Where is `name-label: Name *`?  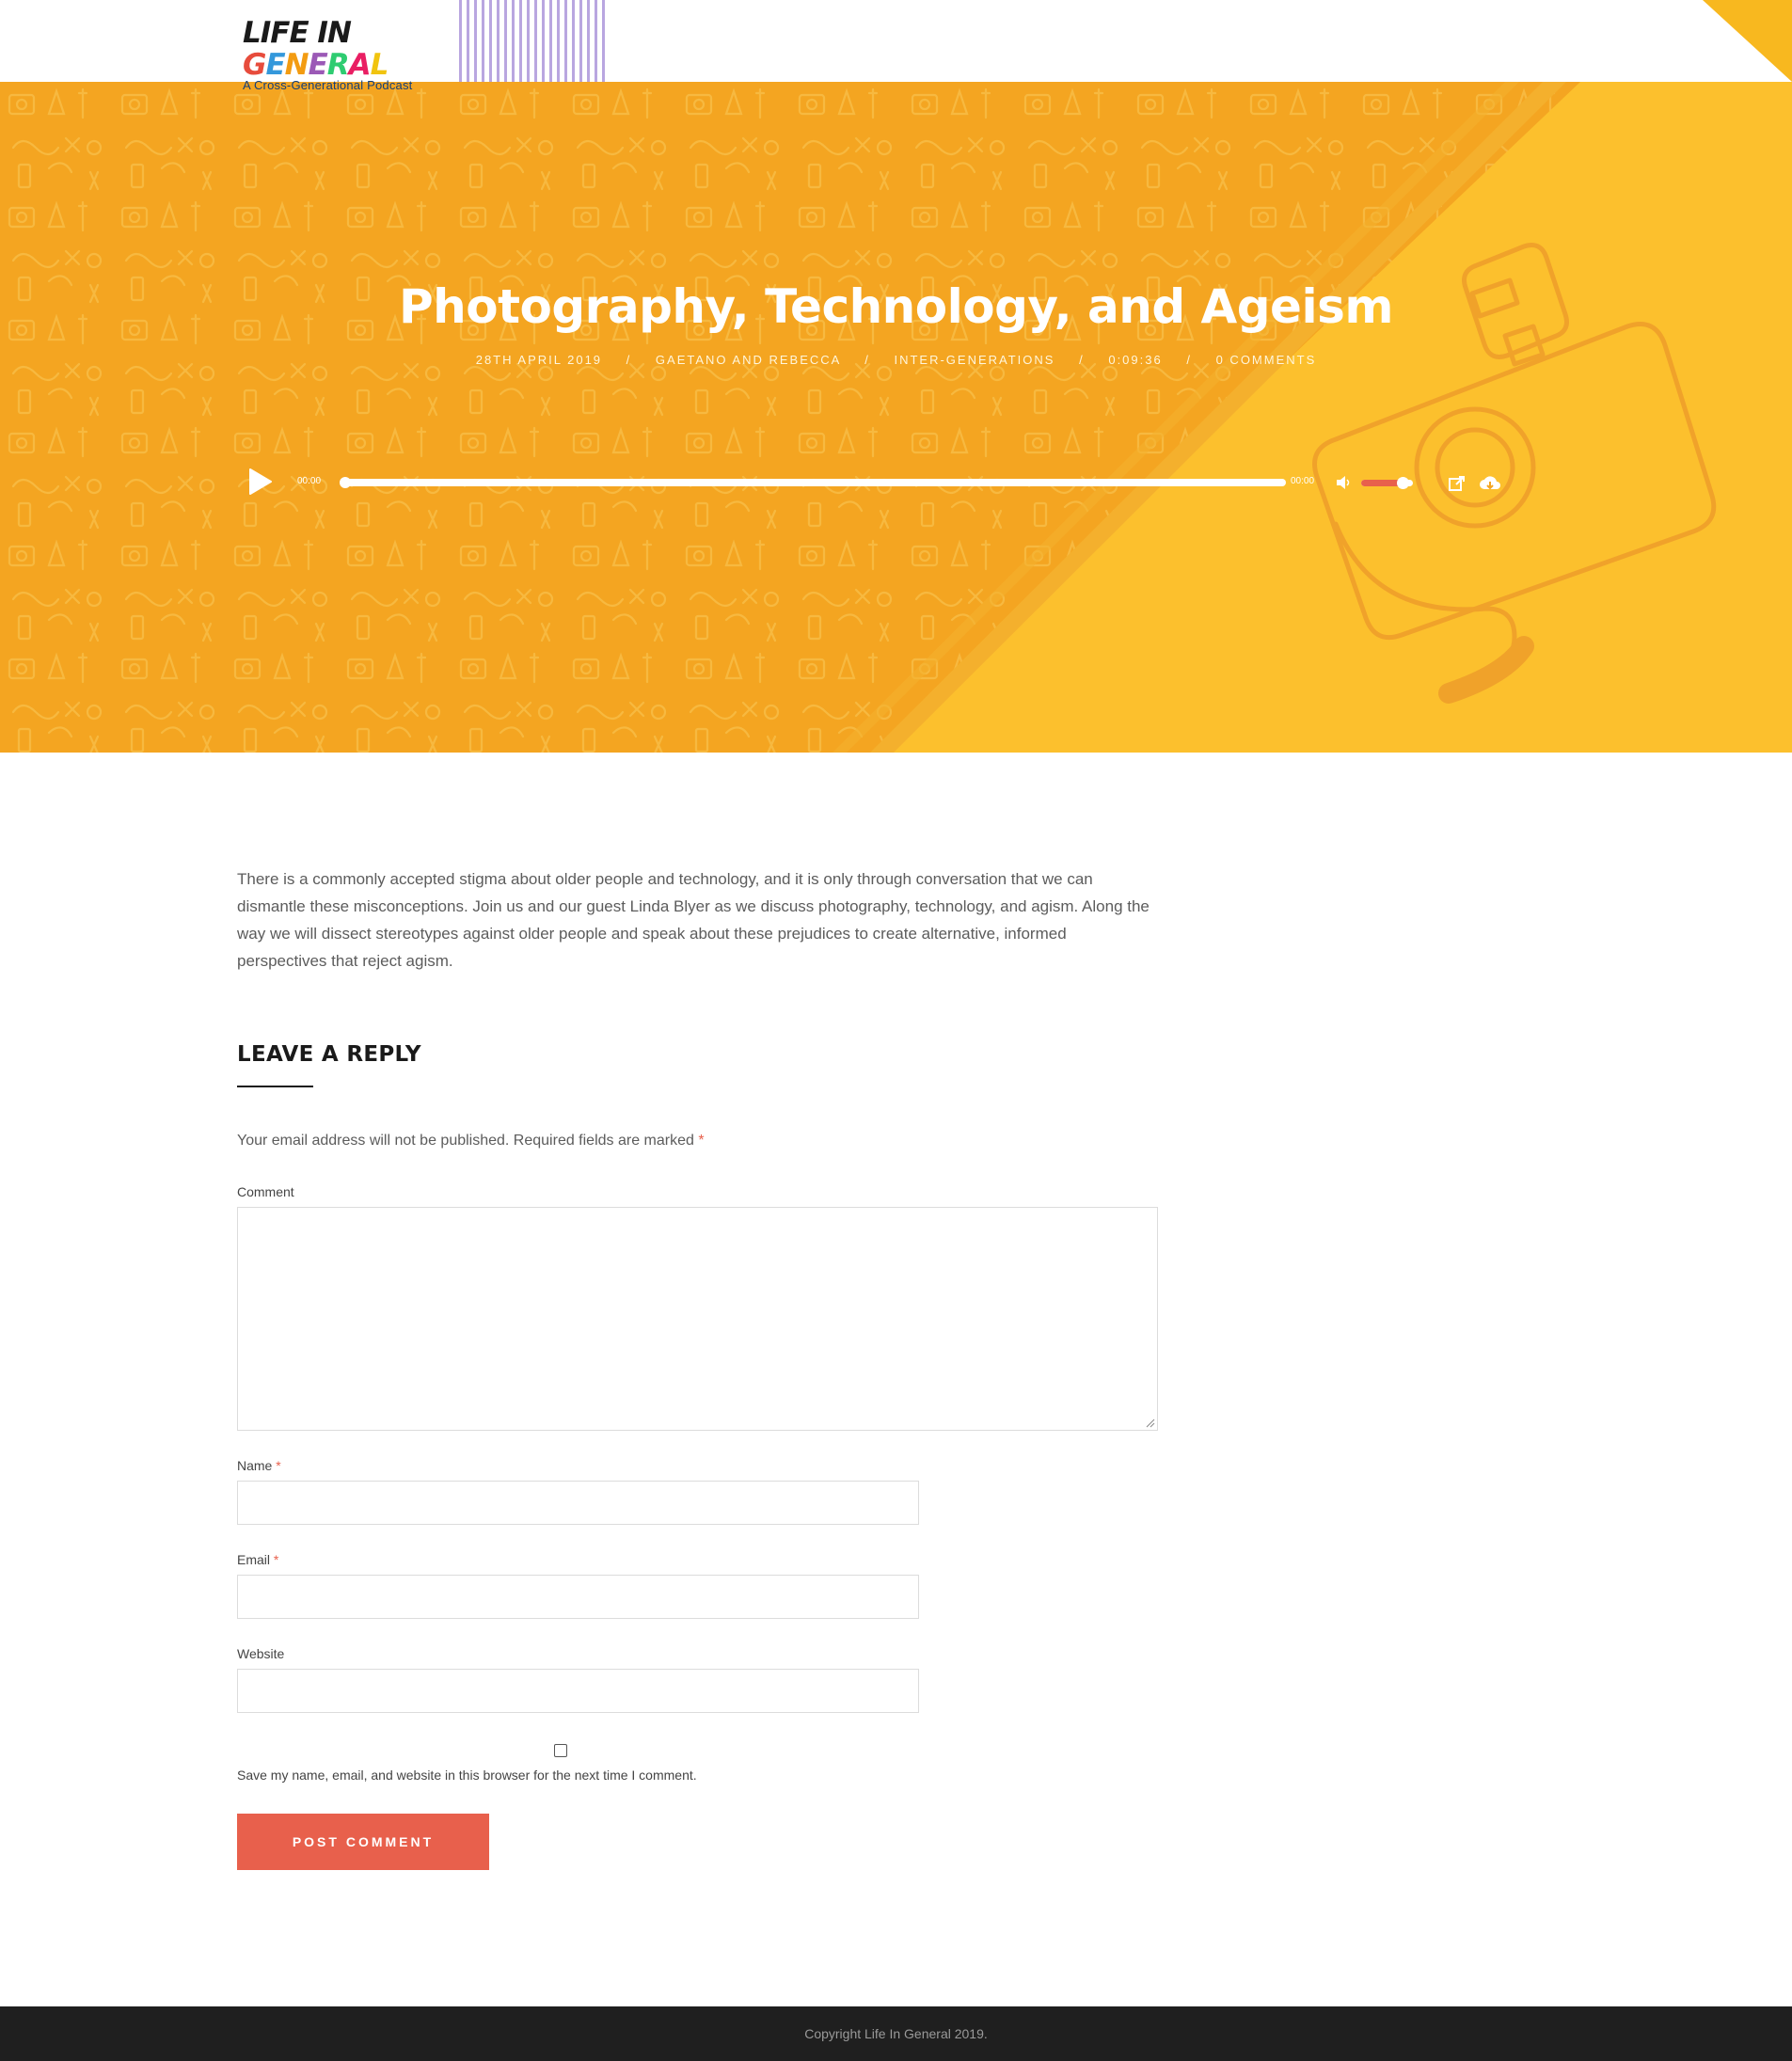 name-label: Name * is located at coordinates (259, 1466).